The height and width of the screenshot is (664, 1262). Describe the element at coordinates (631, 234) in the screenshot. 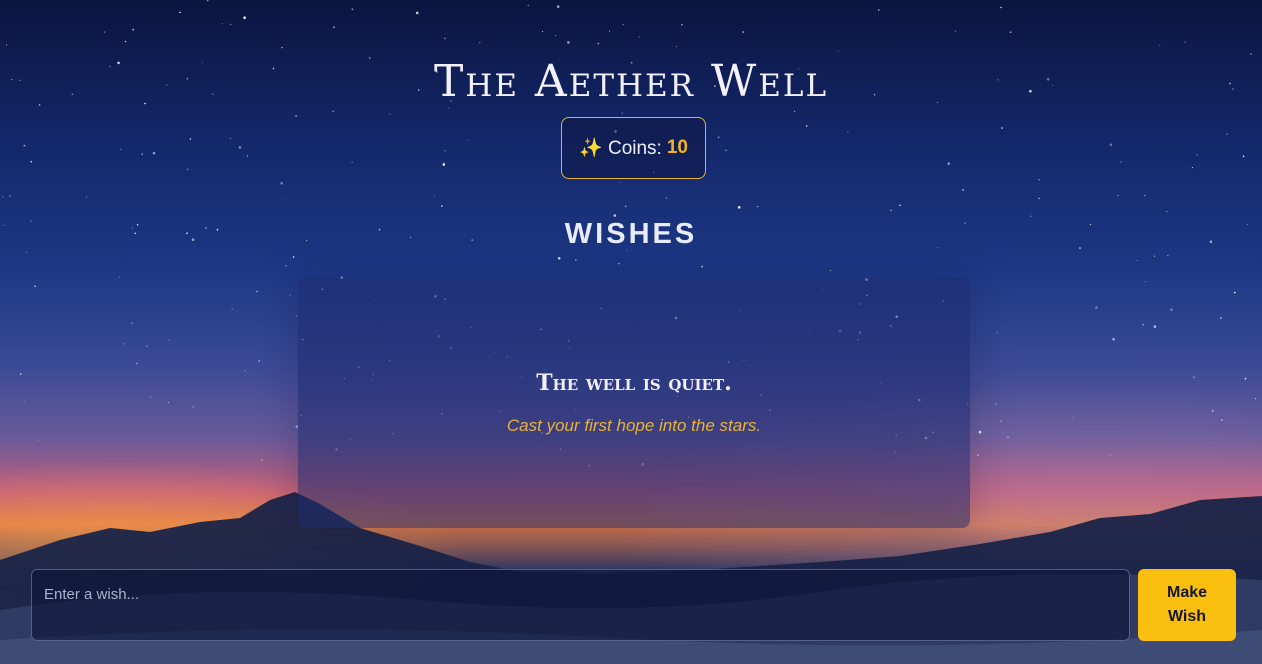

I see `wishes-heading: WISHES` at that location.